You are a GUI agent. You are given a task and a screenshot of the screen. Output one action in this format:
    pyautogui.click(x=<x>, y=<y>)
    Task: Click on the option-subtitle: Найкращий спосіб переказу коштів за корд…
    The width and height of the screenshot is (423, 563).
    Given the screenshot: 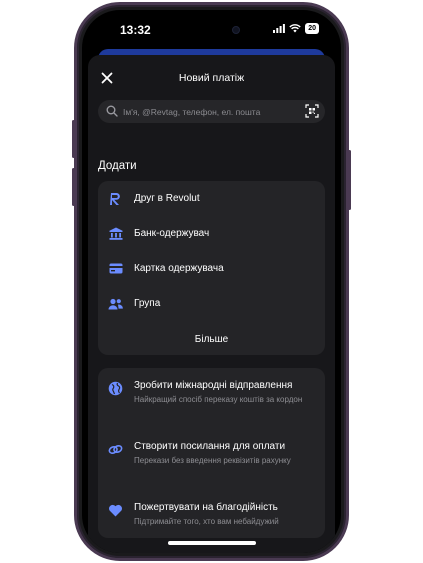 What is the action you would take?
    pyautogui.click(x=218, y=399)
    